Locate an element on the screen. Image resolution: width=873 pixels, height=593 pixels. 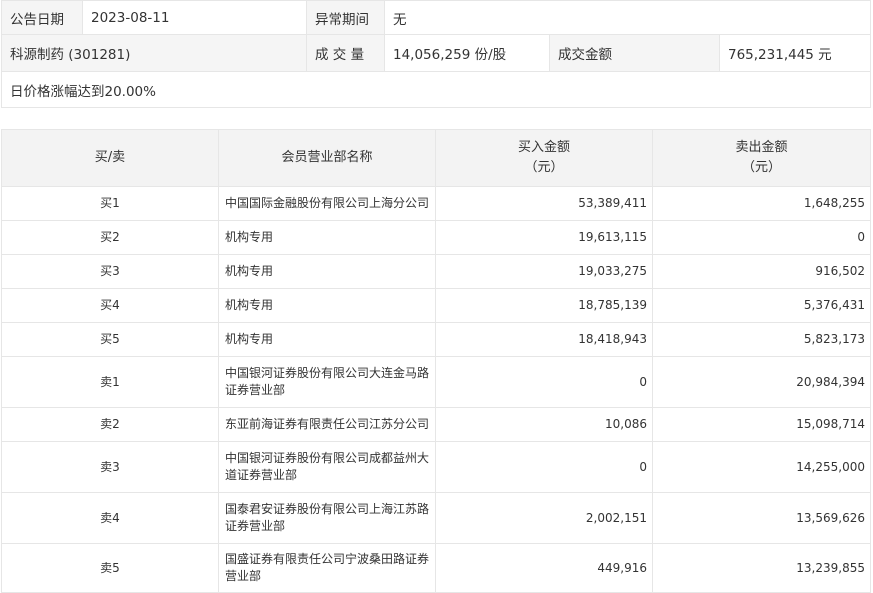
table-row: 买3 机构专用 19,033,275 916,502 is located at coordinates (436, 271).